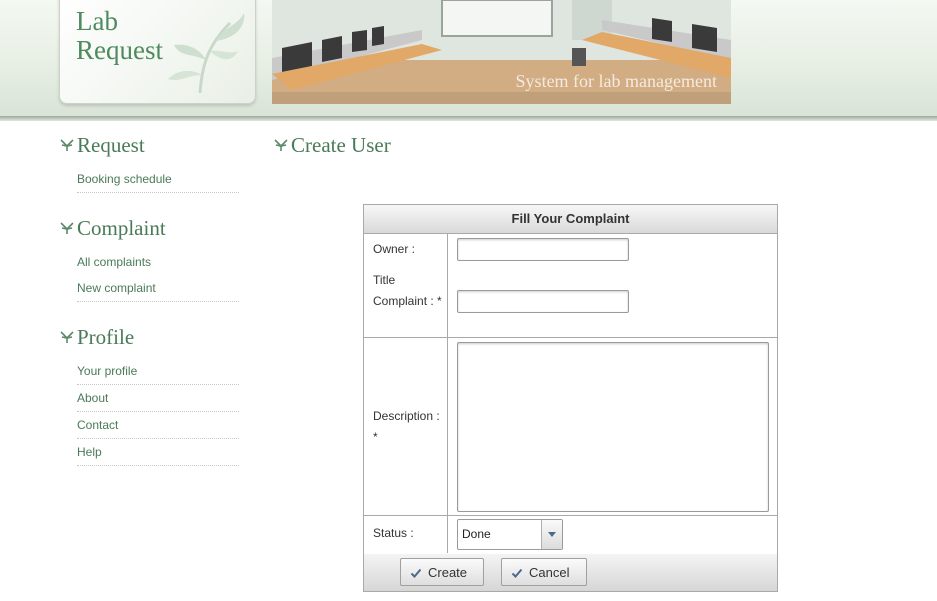 This screenshot has width=937, height=601. I want to click on status-dropdown-button, so click(551, 534).